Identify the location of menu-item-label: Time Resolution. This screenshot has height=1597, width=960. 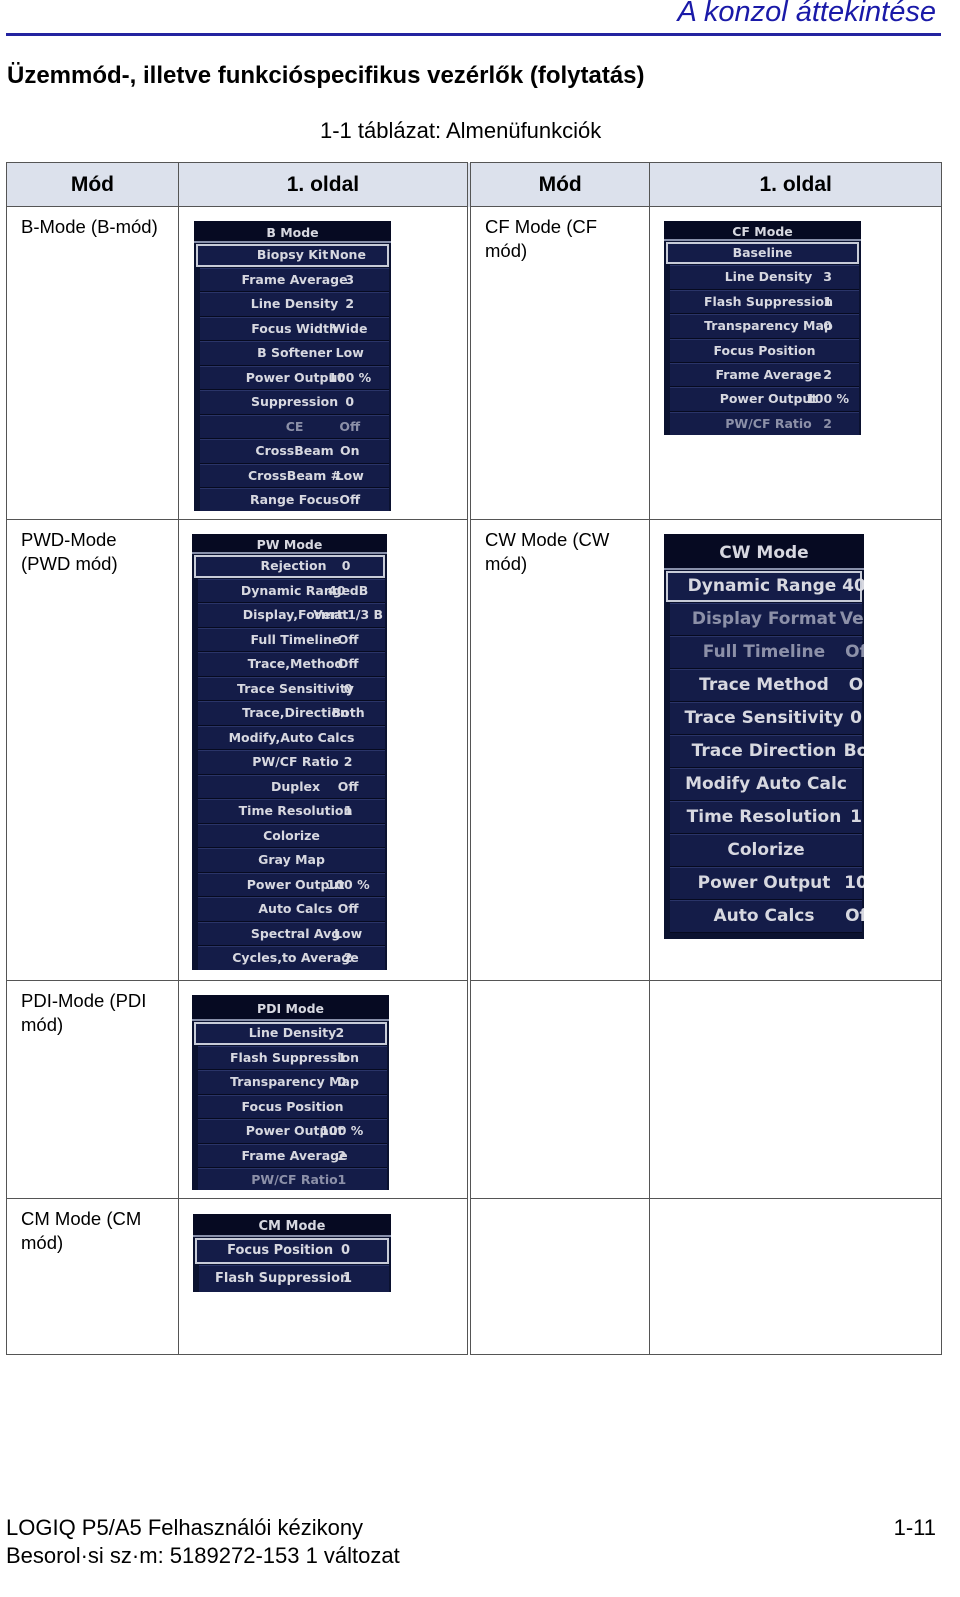
(295, 810).